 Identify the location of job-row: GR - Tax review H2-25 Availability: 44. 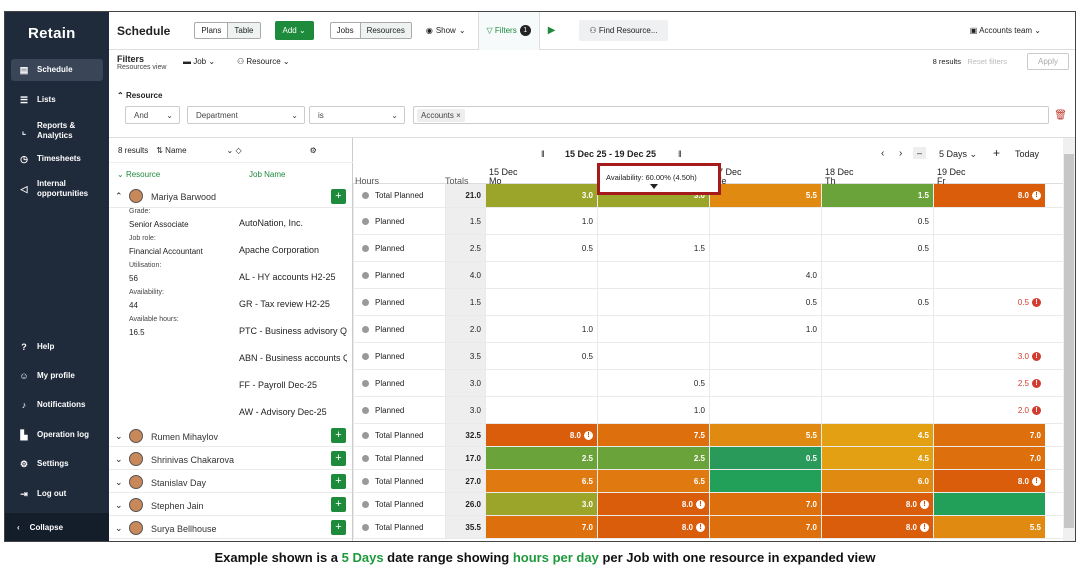
(230, 302).